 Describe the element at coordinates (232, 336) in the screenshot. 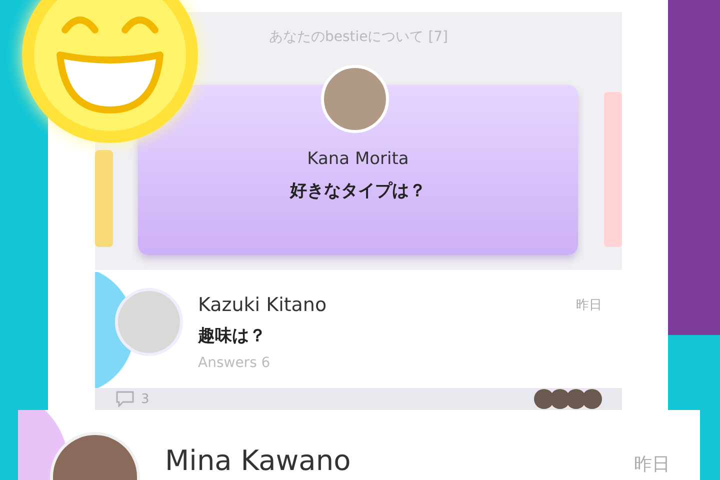

I see `question-text: 趣味は？` at that location.